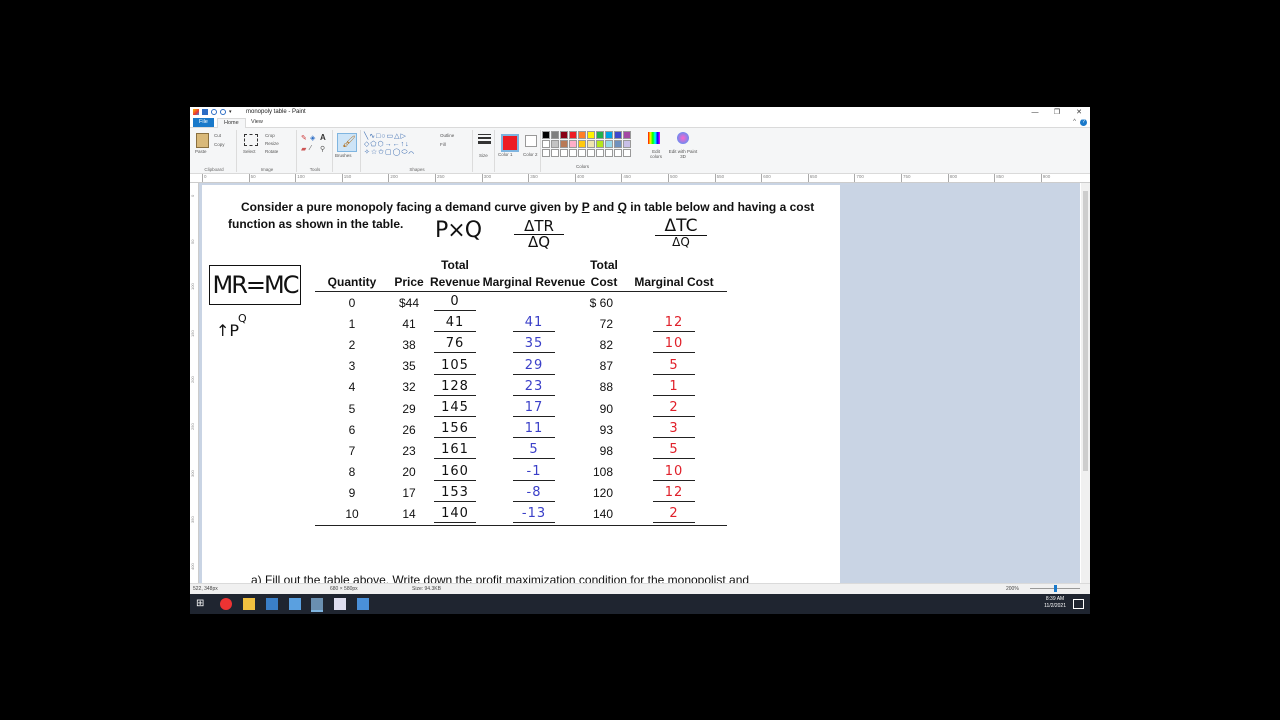  I want to click on shapes-gallery: ╲∿□○▭△▷ ◇⬠⬡→←↑↓ ✧☆✩▢◯⬭⌒, so click(399, 145).